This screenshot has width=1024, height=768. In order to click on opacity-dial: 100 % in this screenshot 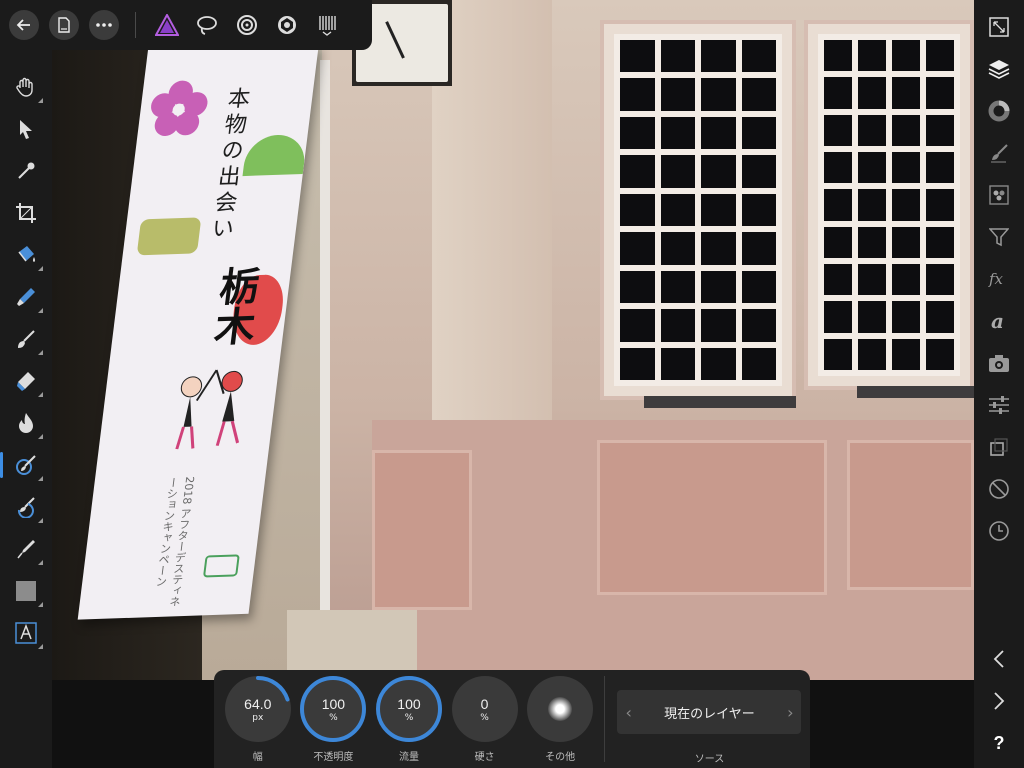, I will do `click(333, 709)`.